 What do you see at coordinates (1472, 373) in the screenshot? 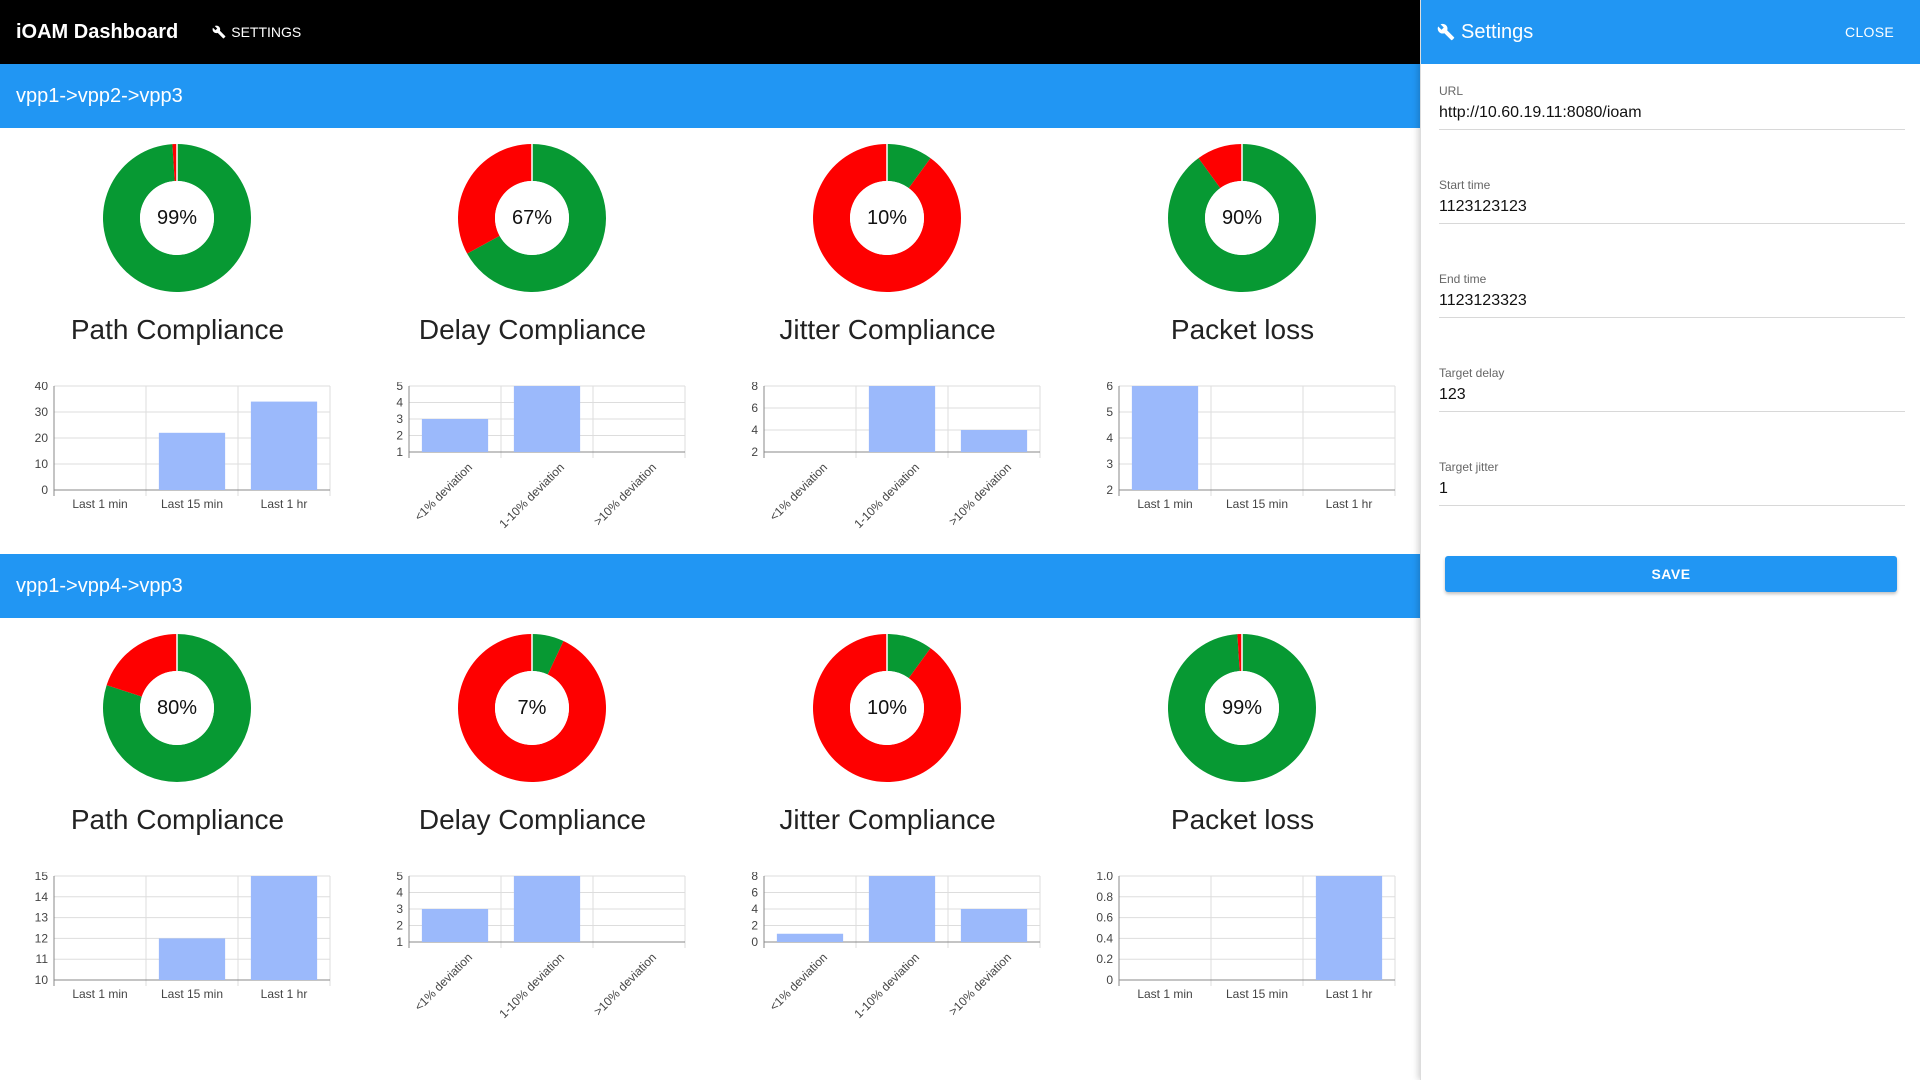
I see `target-delay-label: Target delay` at bounding box center [1472, 373].